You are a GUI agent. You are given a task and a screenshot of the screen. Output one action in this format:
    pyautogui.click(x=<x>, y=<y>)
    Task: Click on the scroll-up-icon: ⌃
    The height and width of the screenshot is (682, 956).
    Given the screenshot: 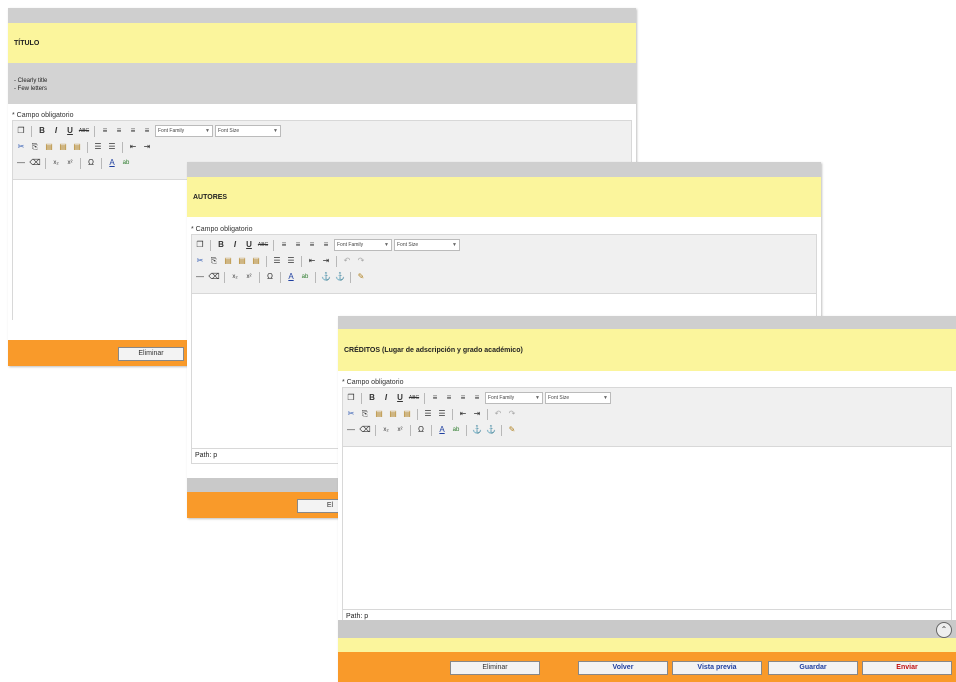 What is the action you would take?
    pyautogui.click(x=944, y=630)
    